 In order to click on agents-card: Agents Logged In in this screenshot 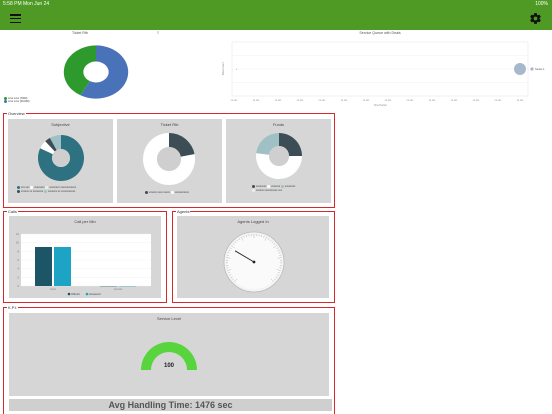, I will do `click(253, 257)`.